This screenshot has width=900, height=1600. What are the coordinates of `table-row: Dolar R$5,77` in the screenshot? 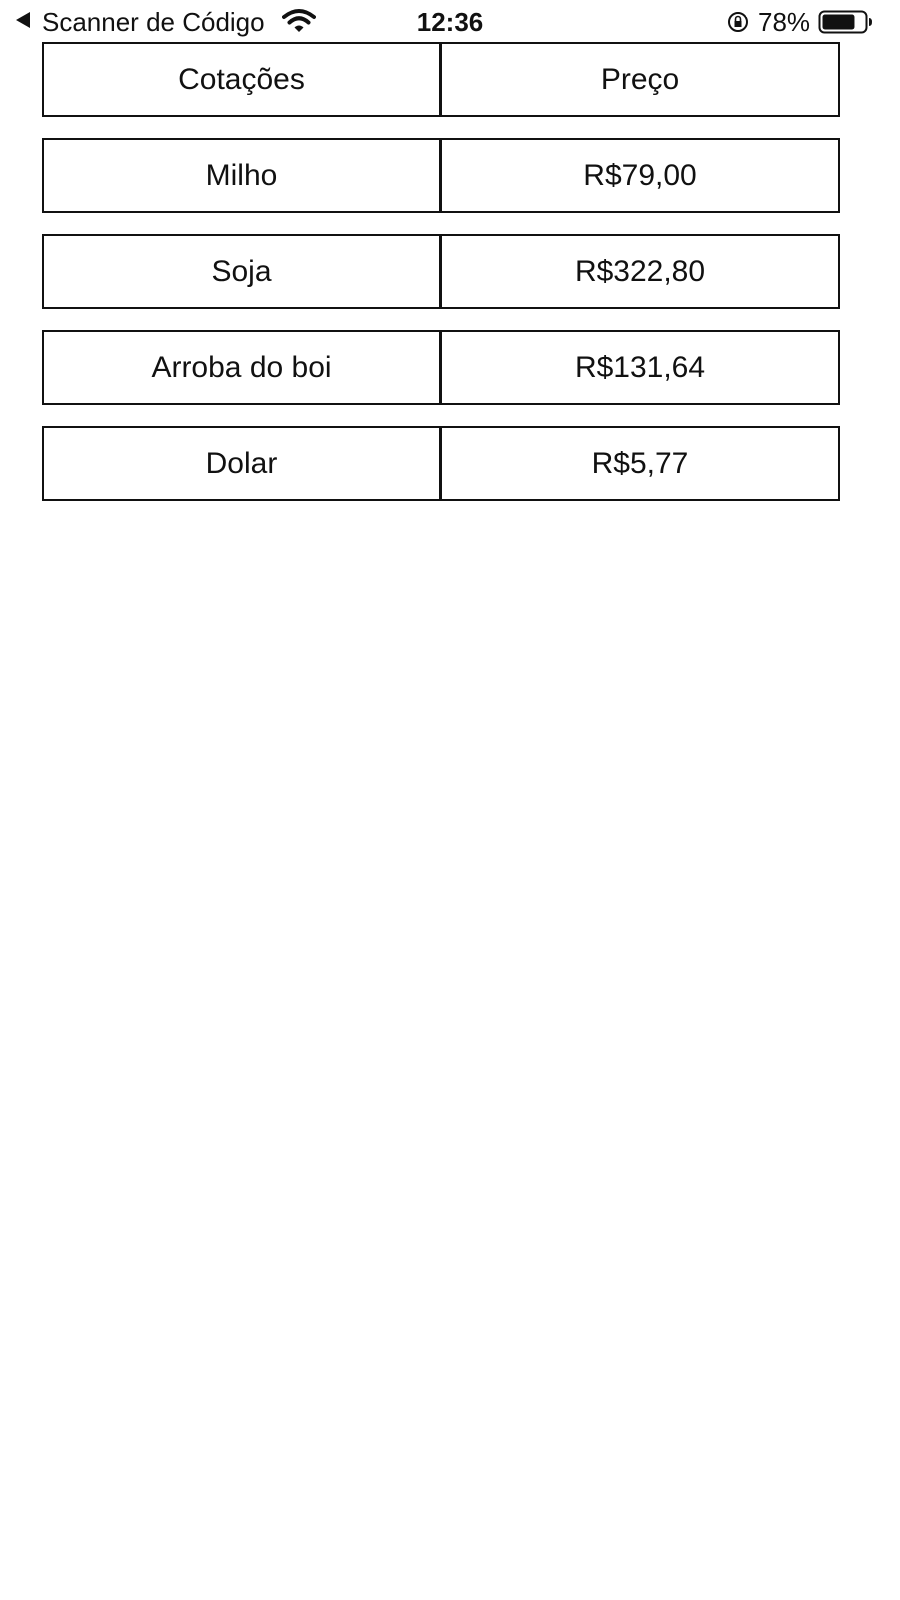 It's located at (441, 463).